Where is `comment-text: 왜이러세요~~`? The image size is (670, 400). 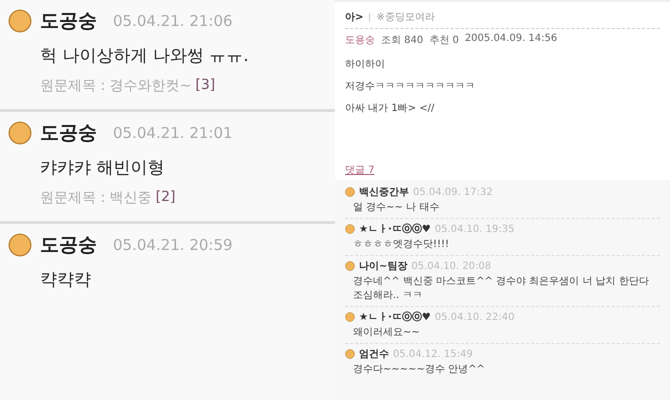
comment-text: 왜이러세요~~ is located at coordinates (387, 332).